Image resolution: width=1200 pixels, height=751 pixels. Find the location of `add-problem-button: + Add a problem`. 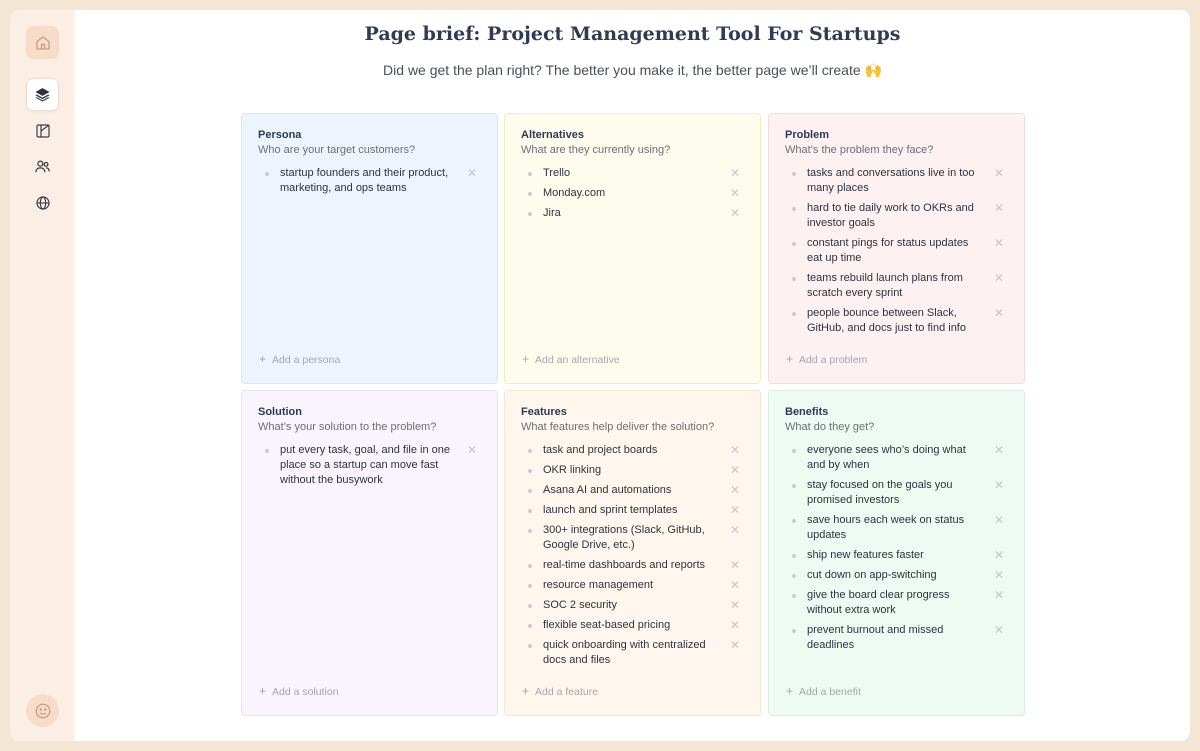

add-problem-button: + Add a problem is located at coordinates (826, 359).